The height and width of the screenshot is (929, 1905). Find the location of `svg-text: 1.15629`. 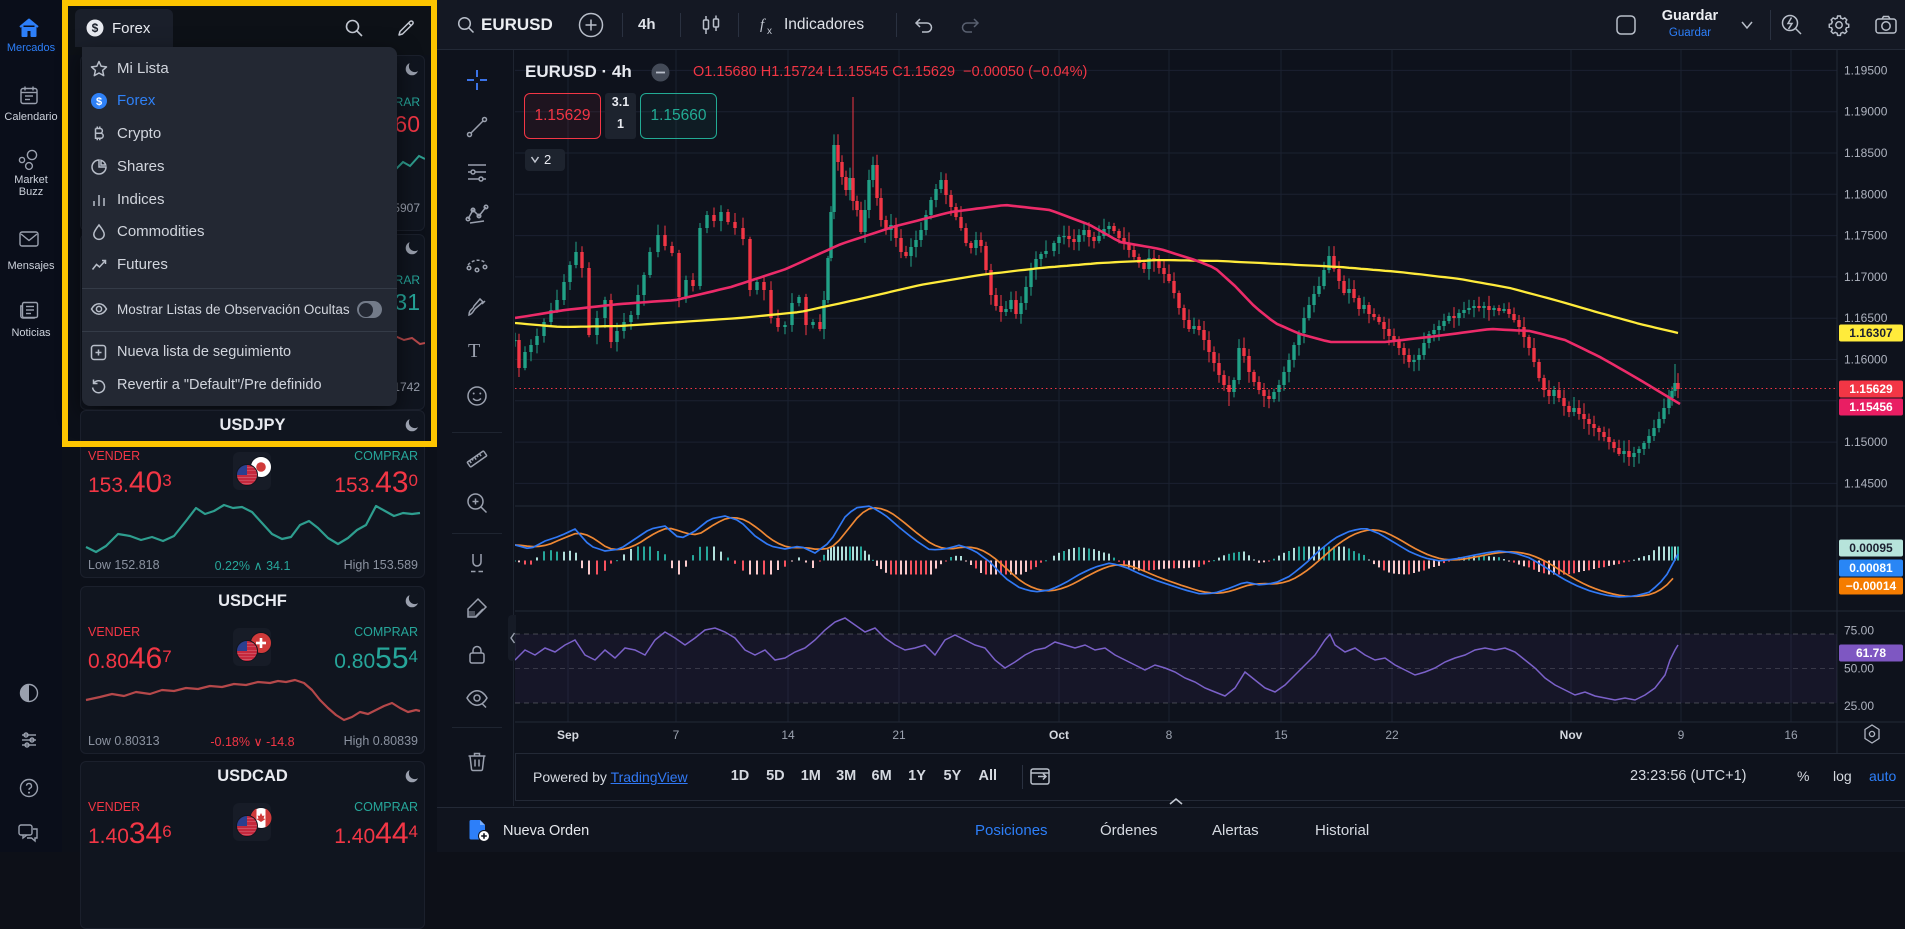

svg-text: 1.15629 is located at coordinates (1871, 389).